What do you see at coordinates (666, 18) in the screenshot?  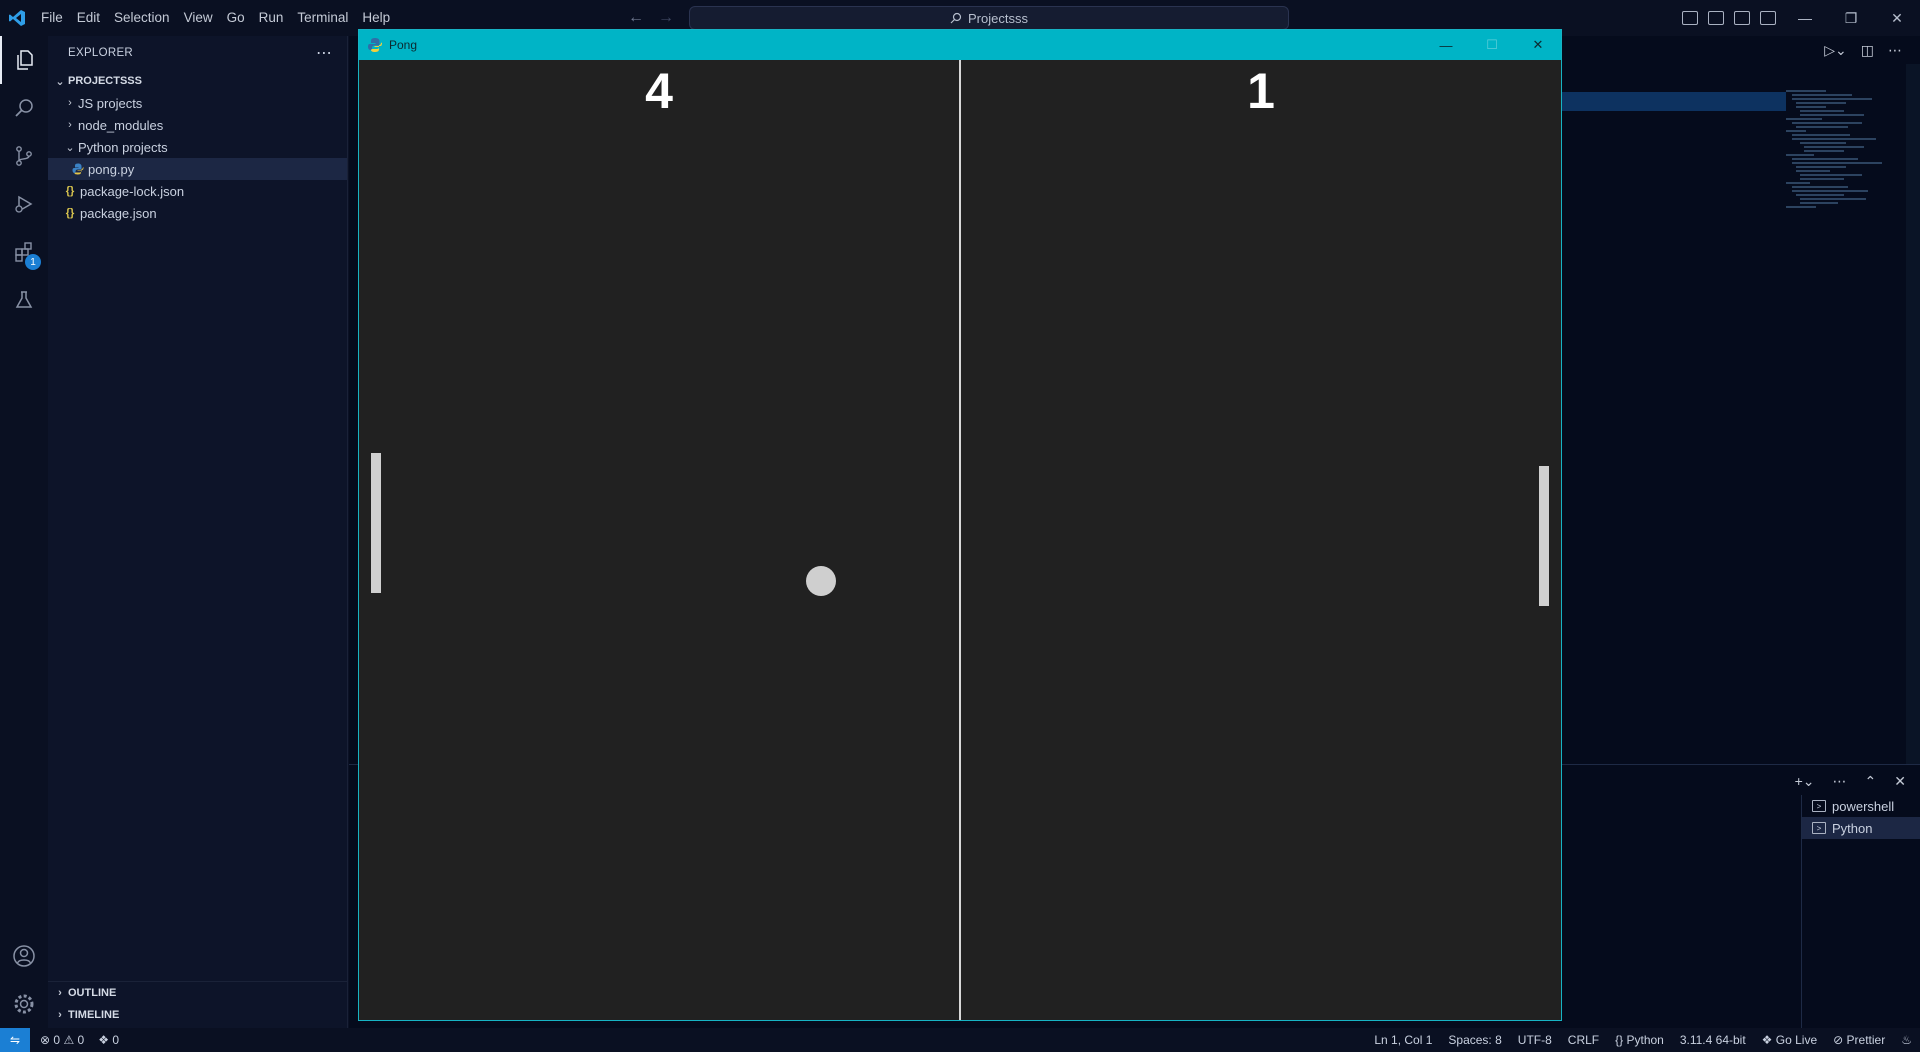 I see `forward-arrow-icon: →` at bounding box center [666, 18].